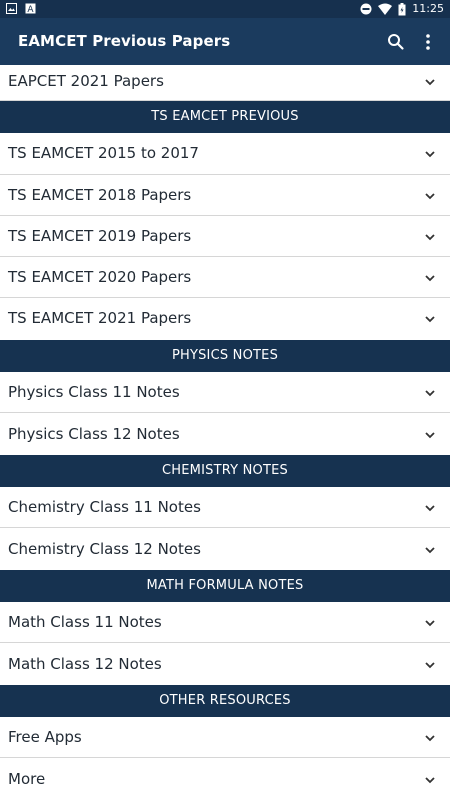  I want to click on list-item-label: Free Apps, so click(45, 737).